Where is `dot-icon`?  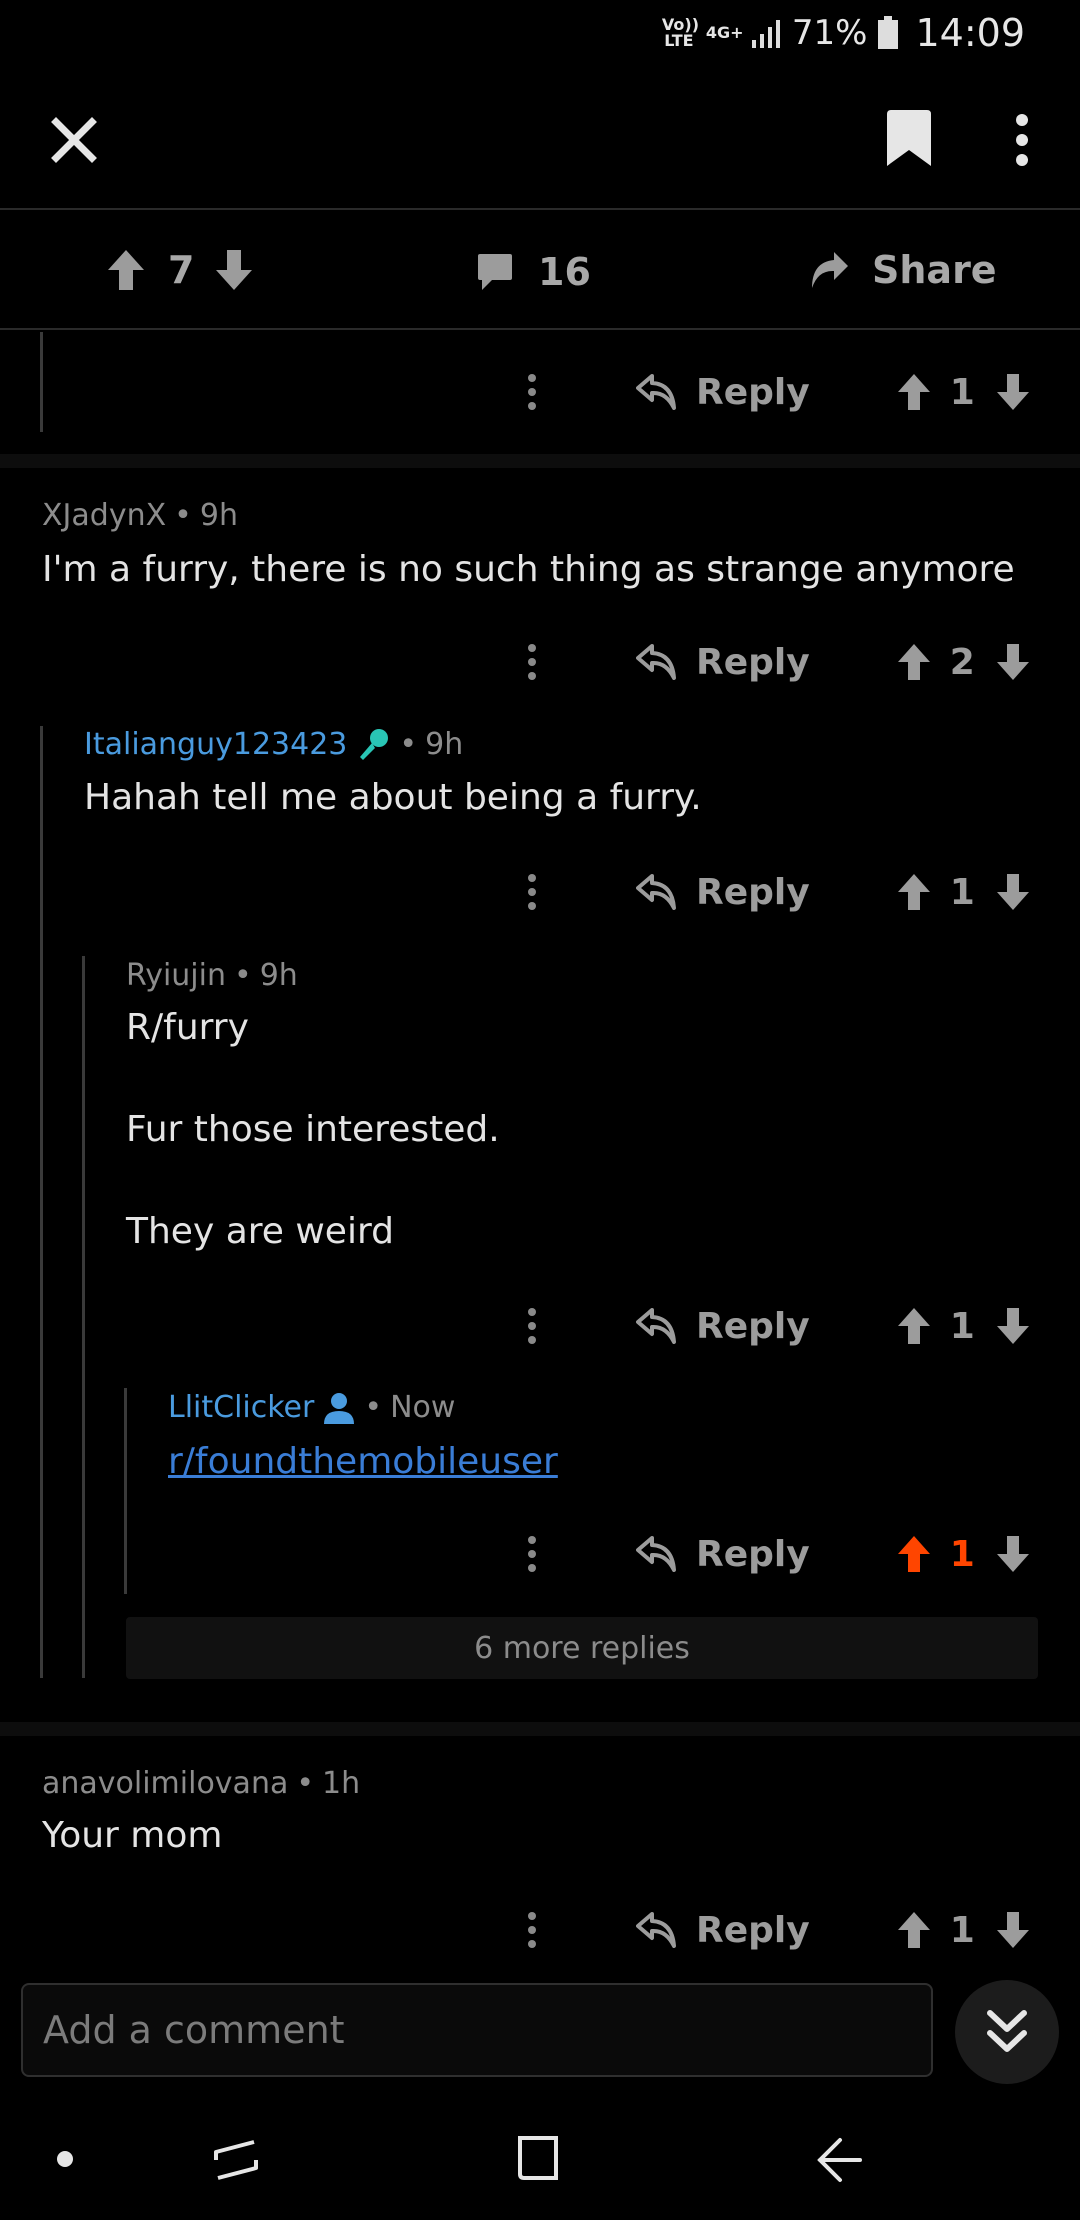
dot-icon is located at coordinates (65, 2159).